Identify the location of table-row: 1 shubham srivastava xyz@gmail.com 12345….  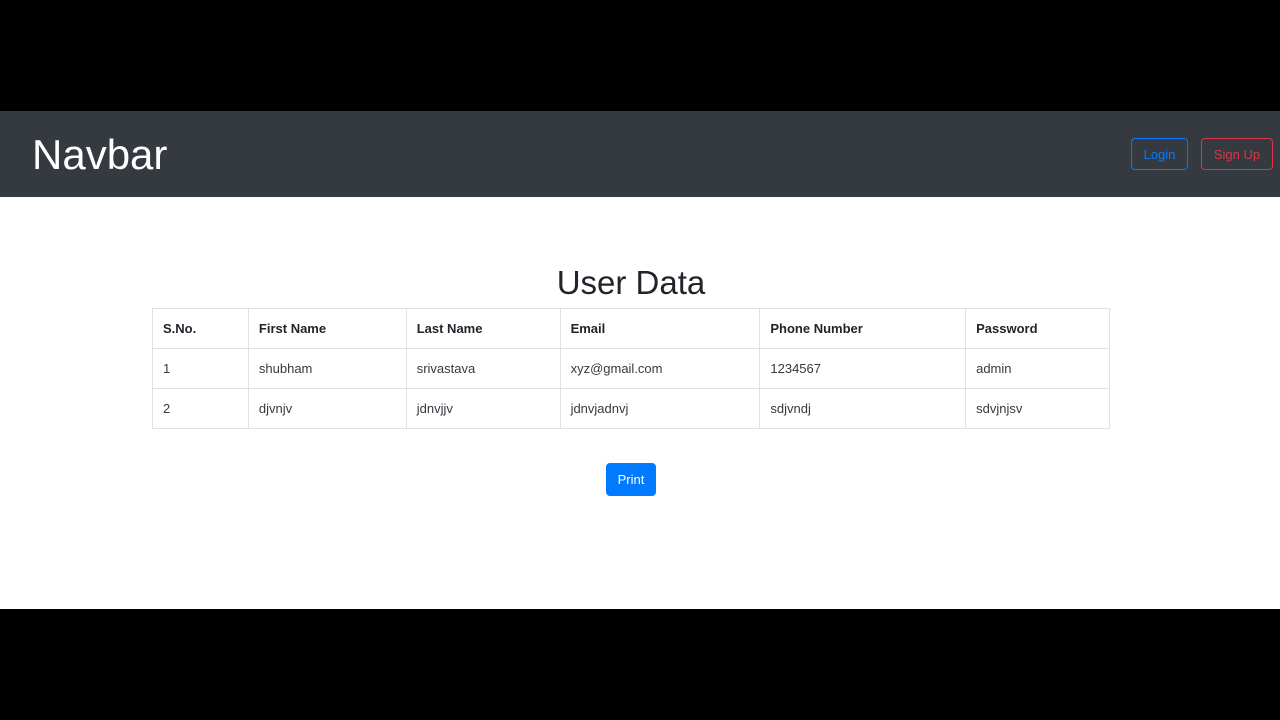
(631, 368).